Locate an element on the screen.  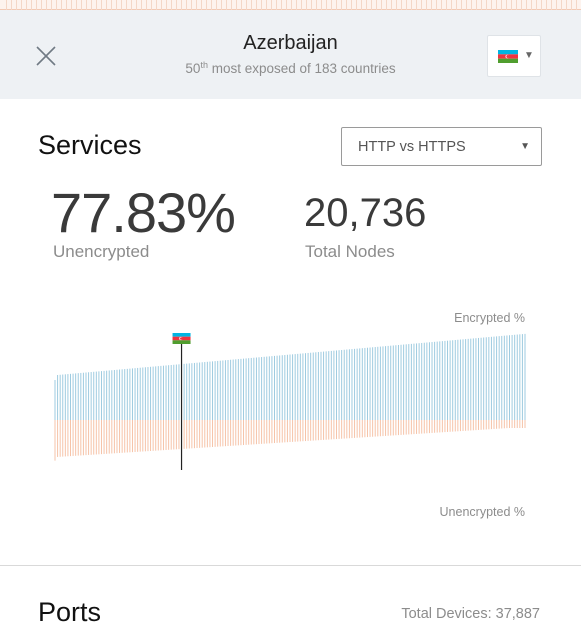
total-devices: Total Devices: 37,887 is located at coordinates (470, 614).